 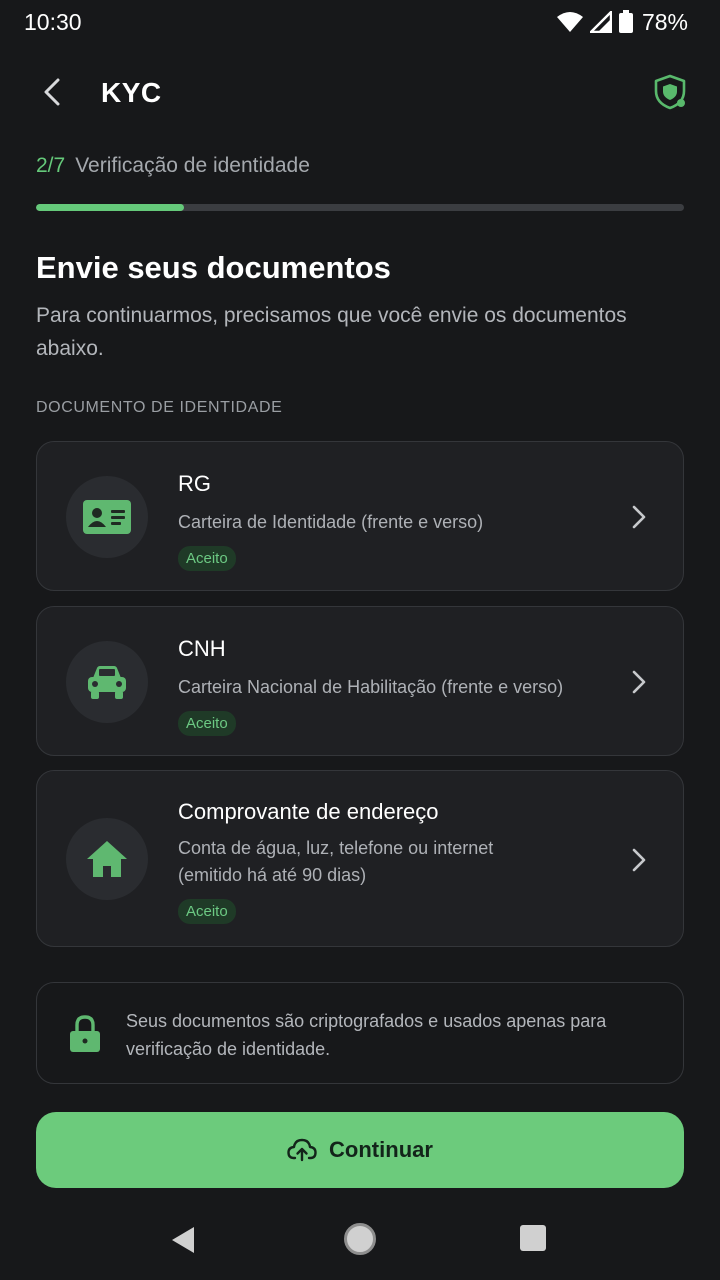 What do you see at coordinates (202, 648) in the screenshot?
I see `document-title: CNH` at bounding box center [202, 648].